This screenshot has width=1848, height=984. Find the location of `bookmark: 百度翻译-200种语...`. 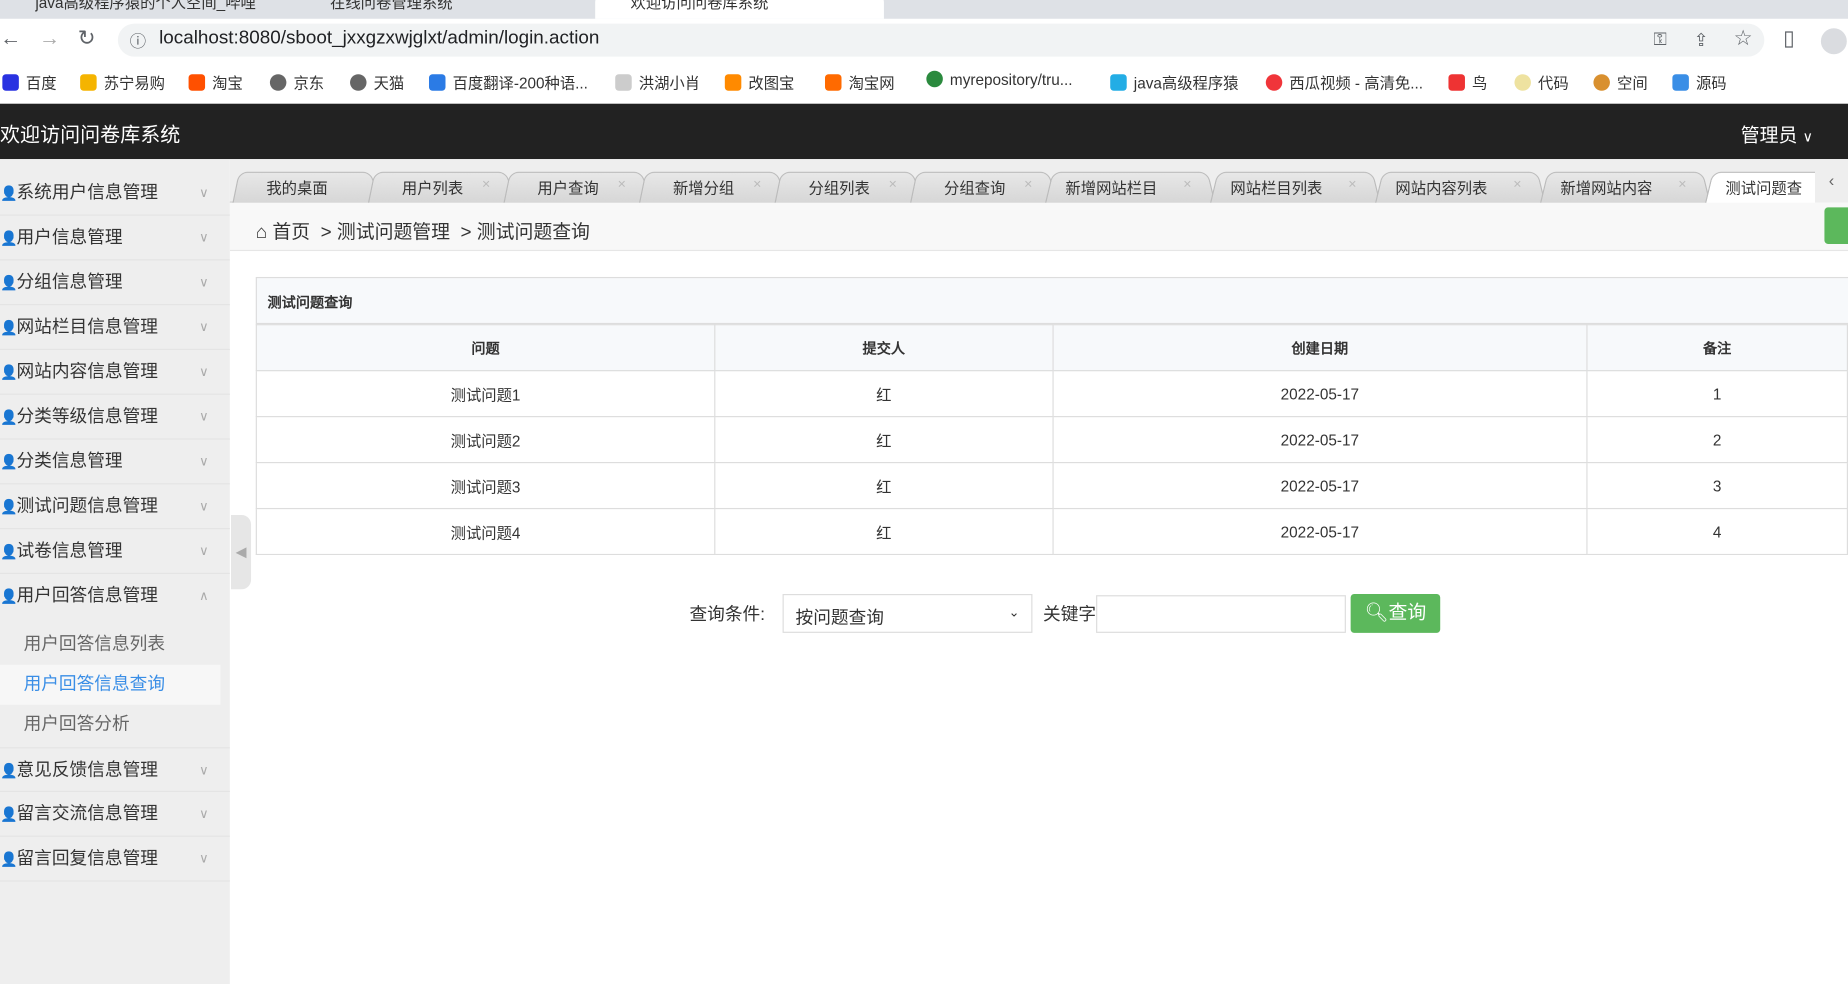

bookmark: 百度翻译-200种语... is located at coordinates (508, 82).